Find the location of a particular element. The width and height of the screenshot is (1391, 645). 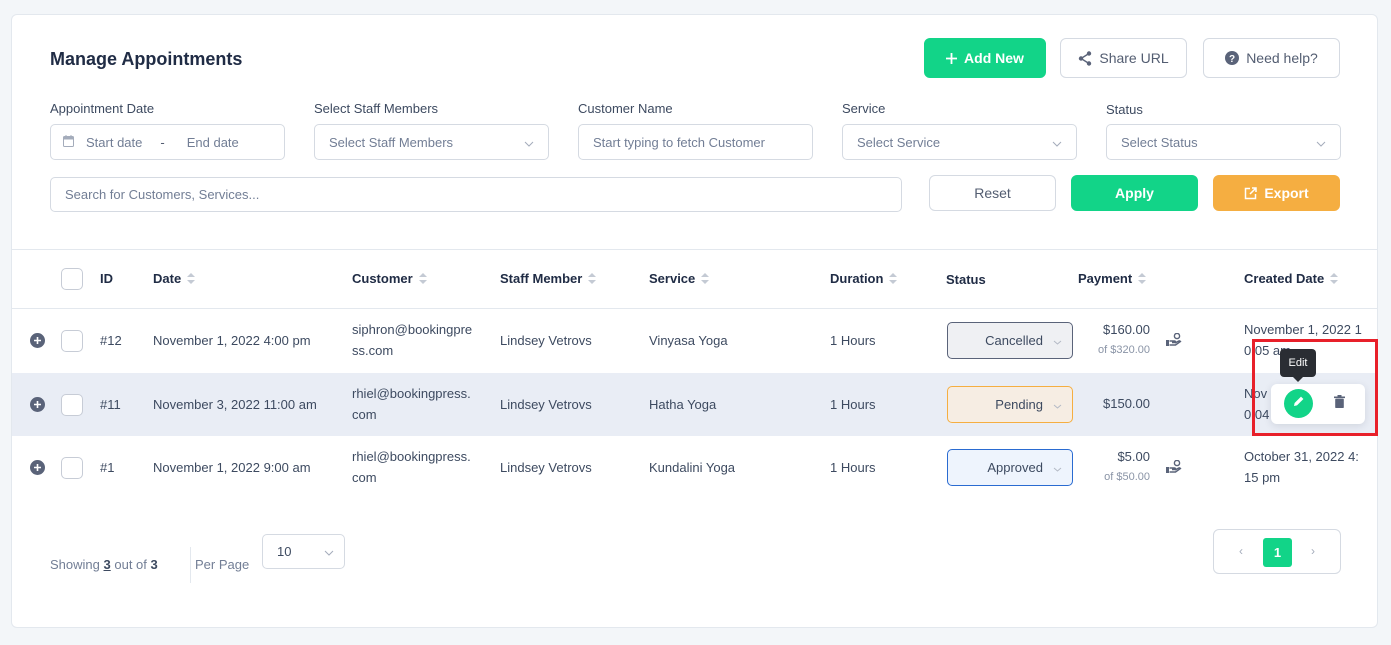

page-button-current: 1 is located at coordinates (1277, 552).